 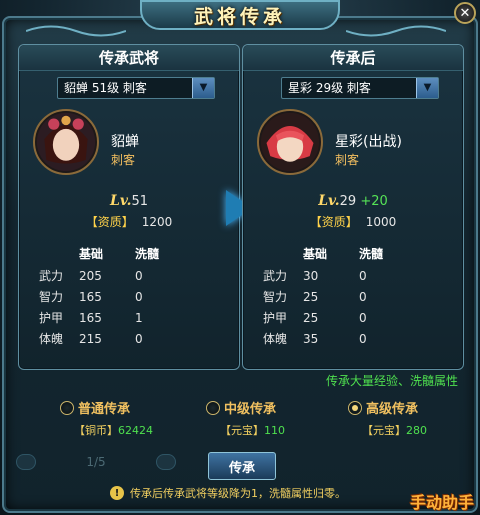 I want to click on source-hero-name: 貂蝉, so click(x=125, y=142).